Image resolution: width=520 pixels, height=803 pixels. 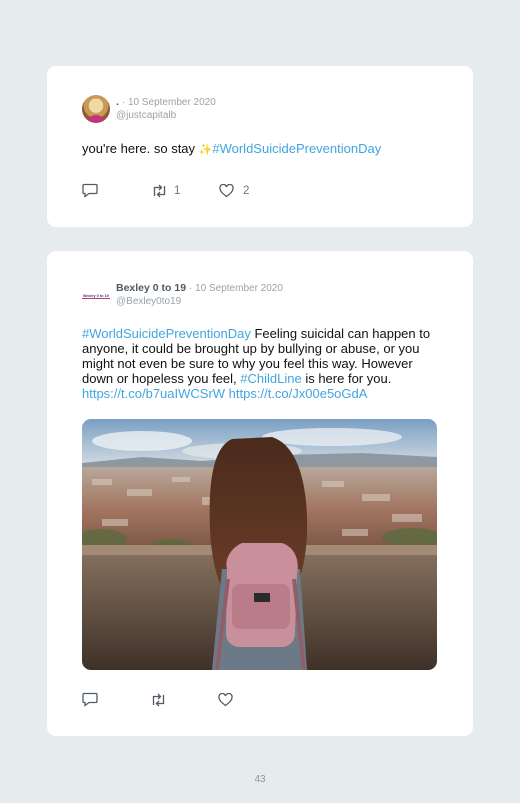 I want to click on avatar: Bexley 0 to 19, so click(x=96, y=295).